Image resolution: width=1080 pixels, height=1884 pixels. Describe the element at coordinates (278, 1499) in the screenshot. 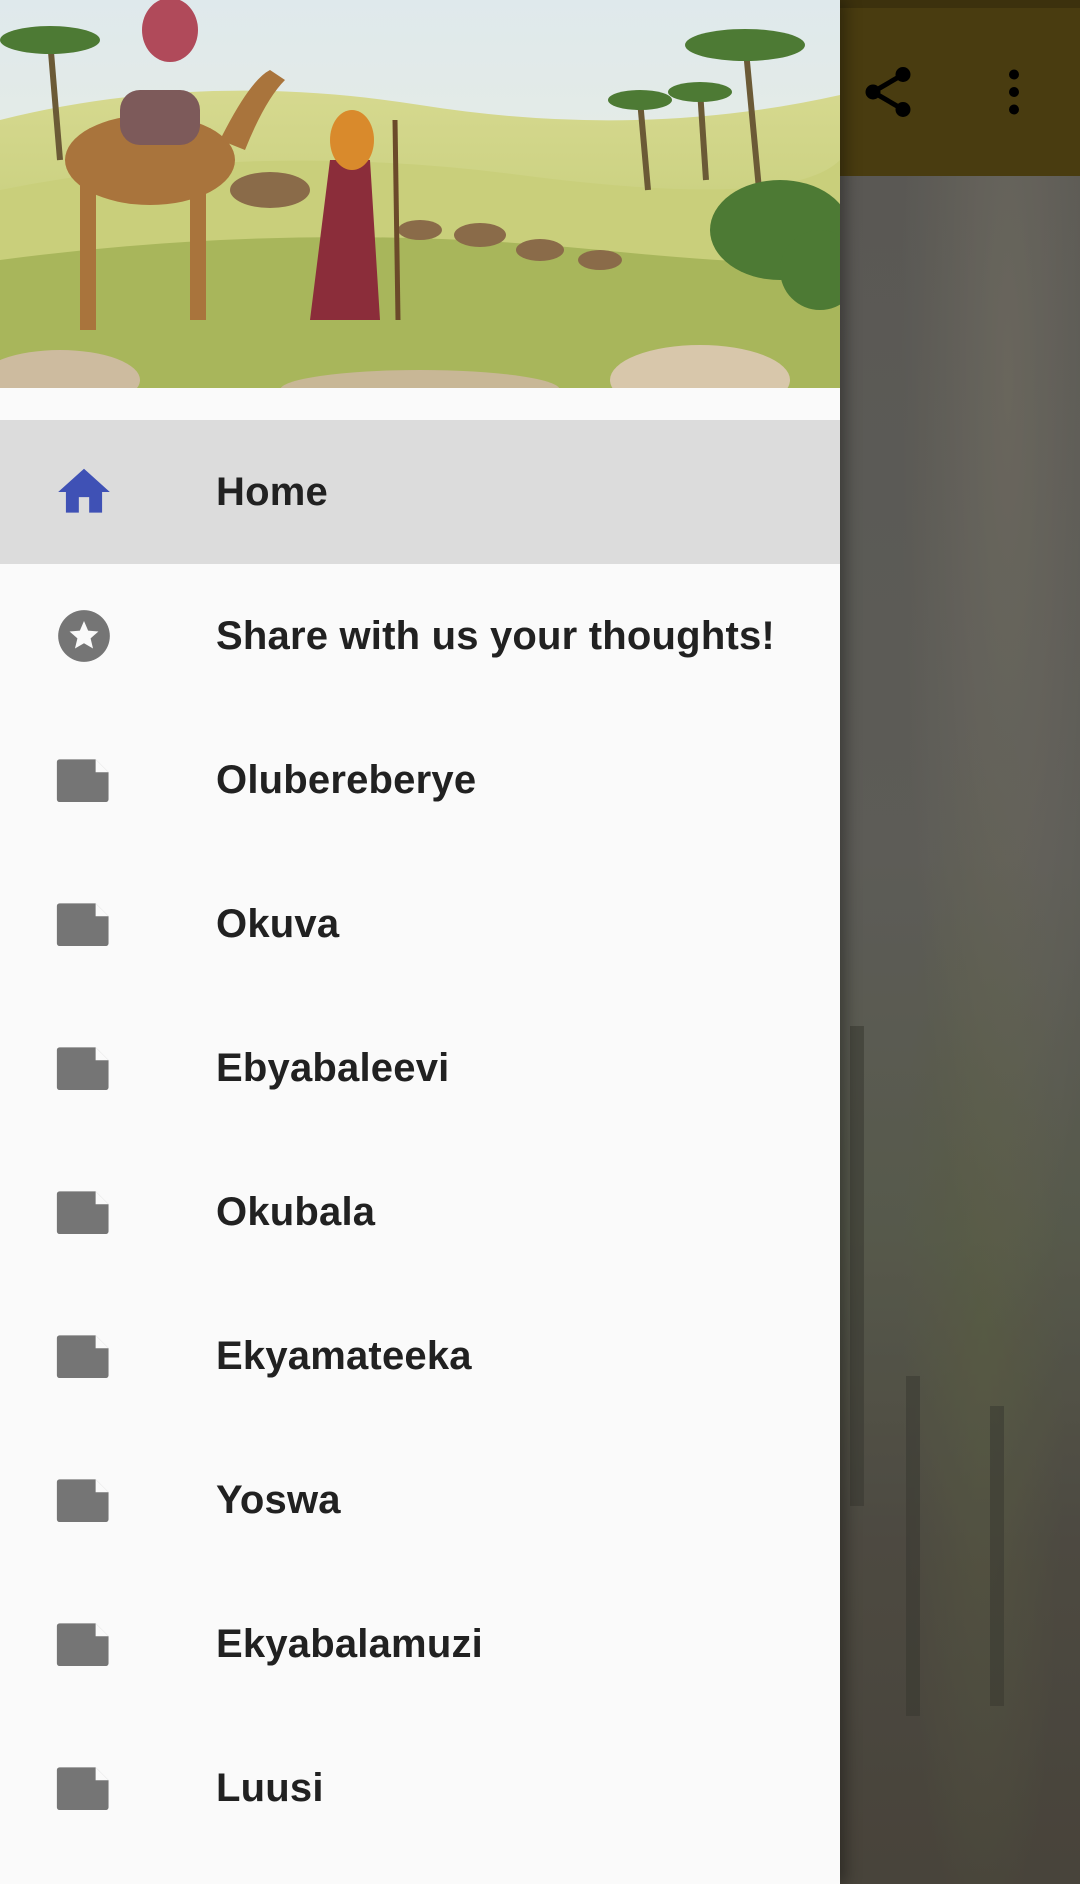

I see `drawer-item-label: Yoswa` at that location.